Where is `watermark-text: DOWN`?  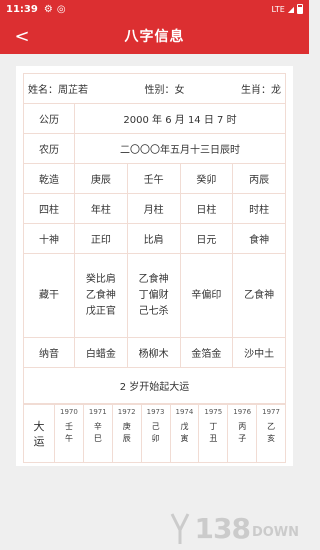
watermark-text: DOWN is located at coordinates (275, 532).